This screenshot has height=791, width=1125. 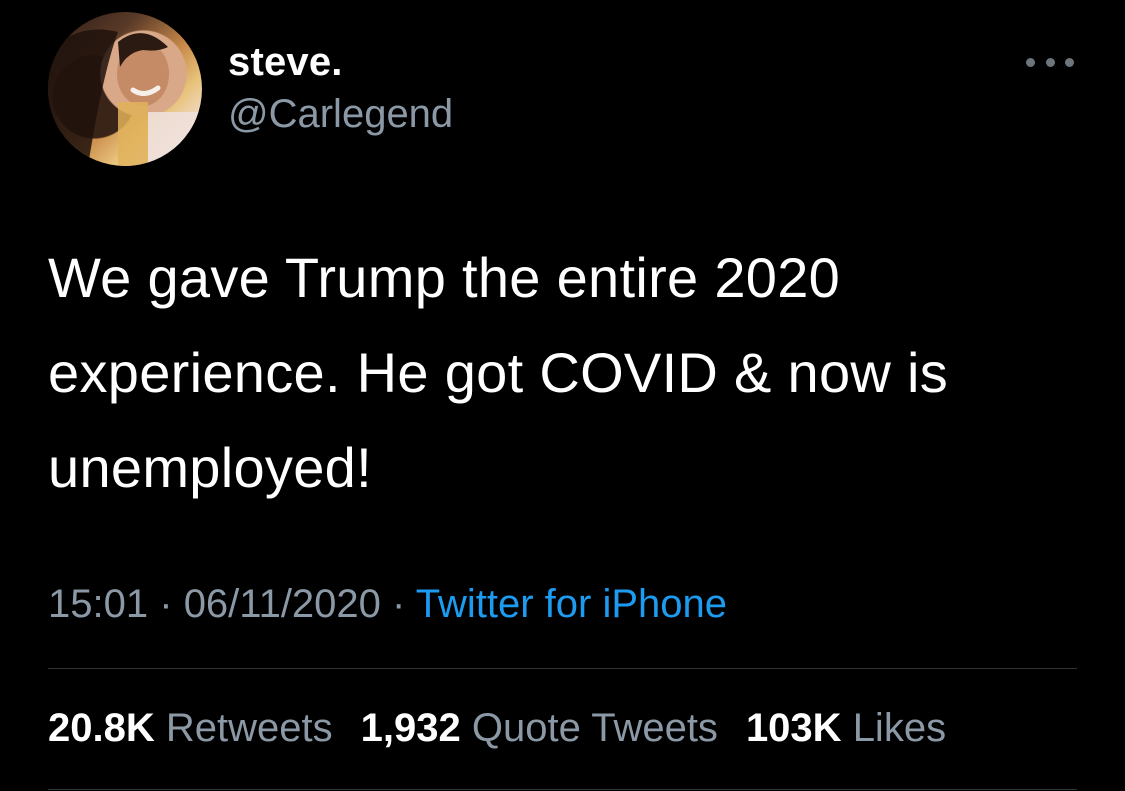 What do you see at coordinates (594, 728) in the screenshot?
I see `quote-tweets-label: Quote Tweets` at bounding box center [594, 728].